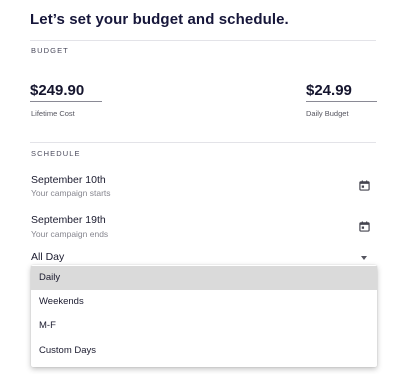 The height and width of the screenshot is (374, 400). Describe the element at coordinates (204, 326) in the screenshot. I see `menu-item-m-f: M-F` at that location.